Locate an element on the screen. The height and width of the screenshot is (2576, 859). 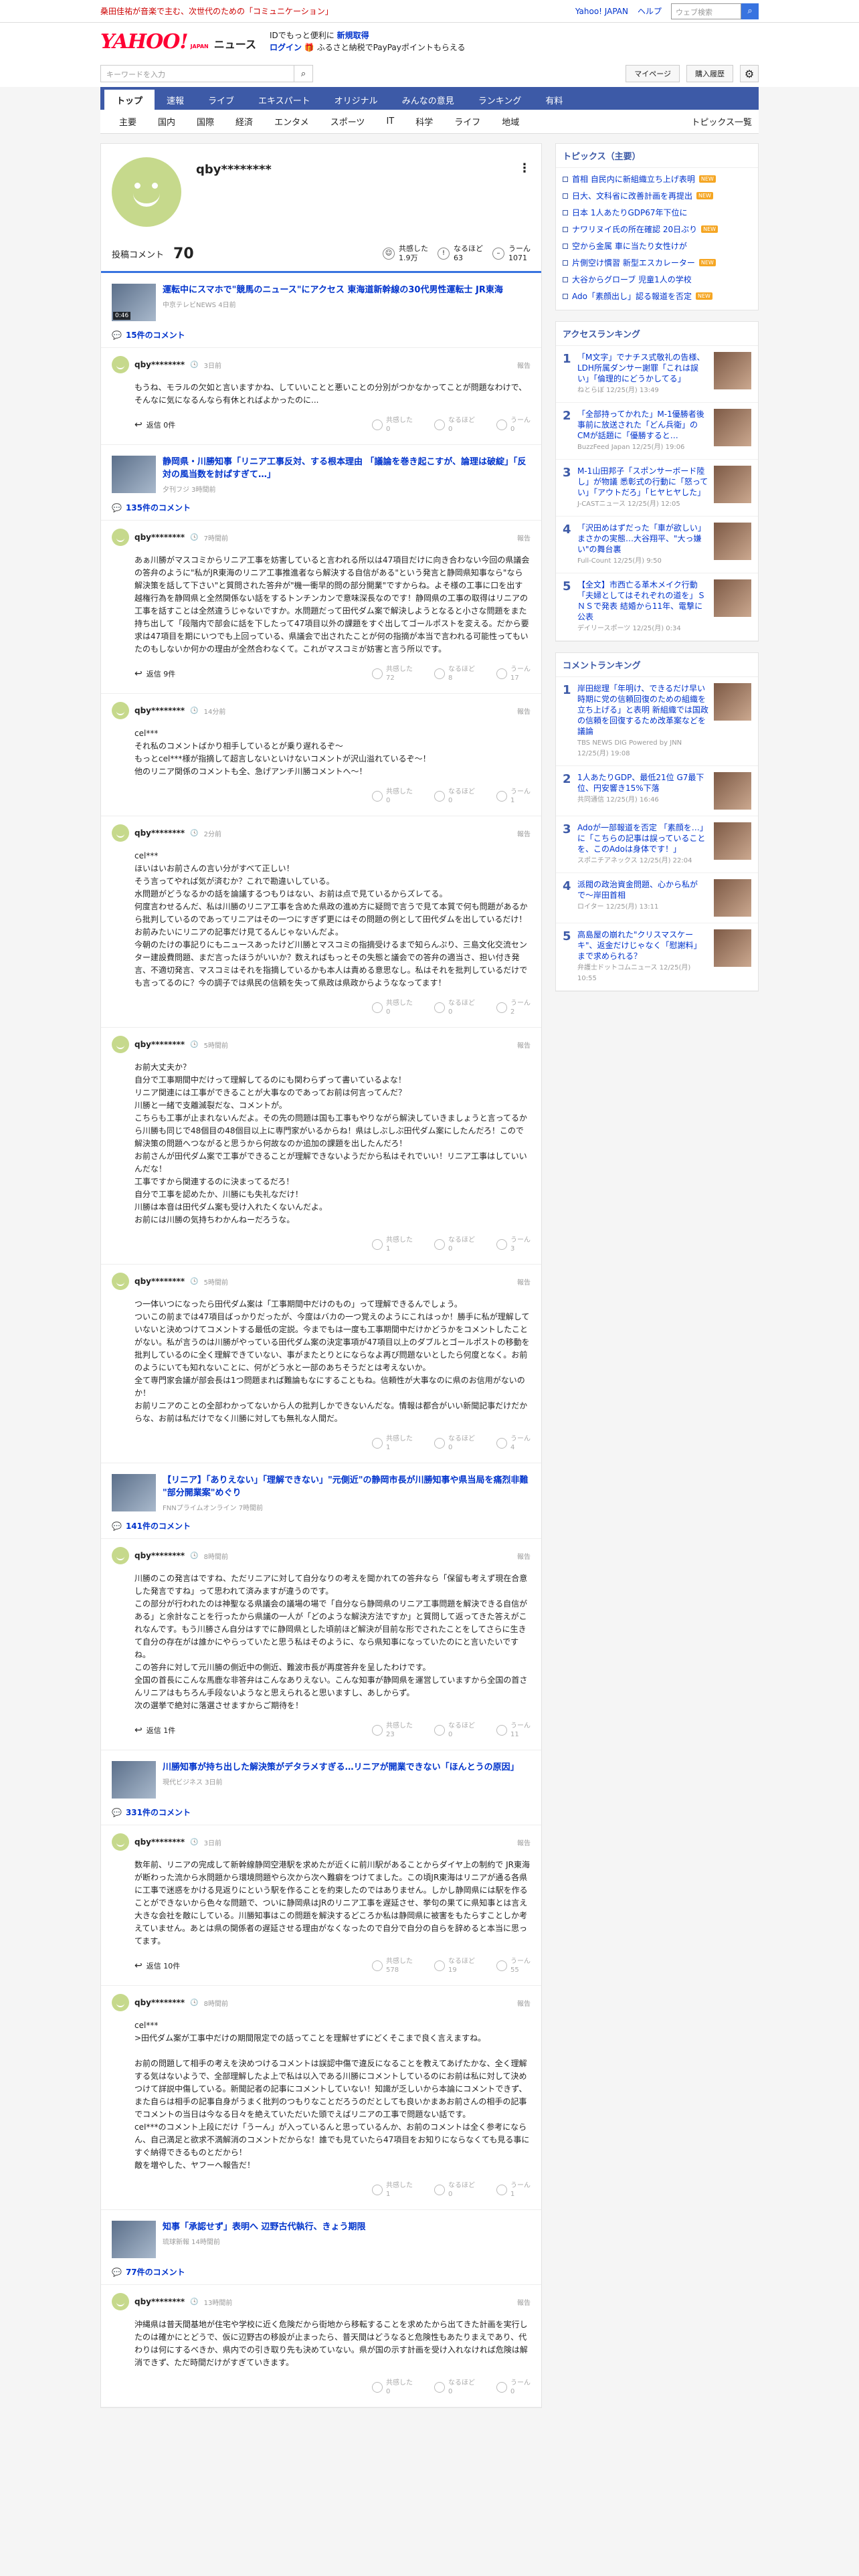
reaction-hmm: うーん 4 is located at coordinates (513, 1443).